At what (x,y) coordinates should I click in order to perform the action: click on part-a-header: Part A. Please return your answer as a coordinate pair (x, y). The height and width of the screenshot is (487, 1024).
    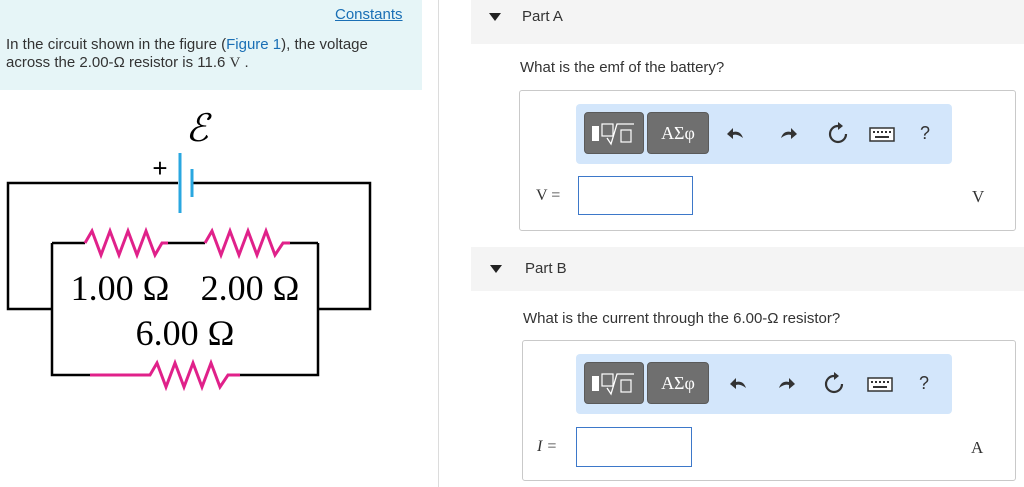
    Looking at the image, I should click on (747, 22).